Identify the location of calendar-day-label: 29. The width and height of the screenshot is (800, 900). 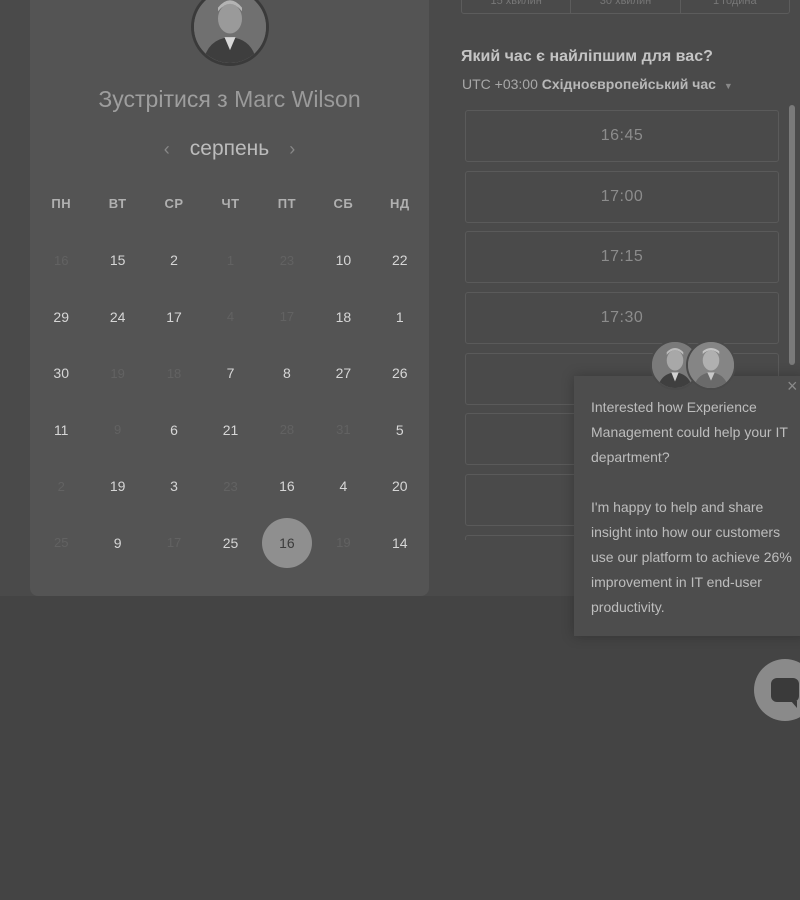
(61, 316).